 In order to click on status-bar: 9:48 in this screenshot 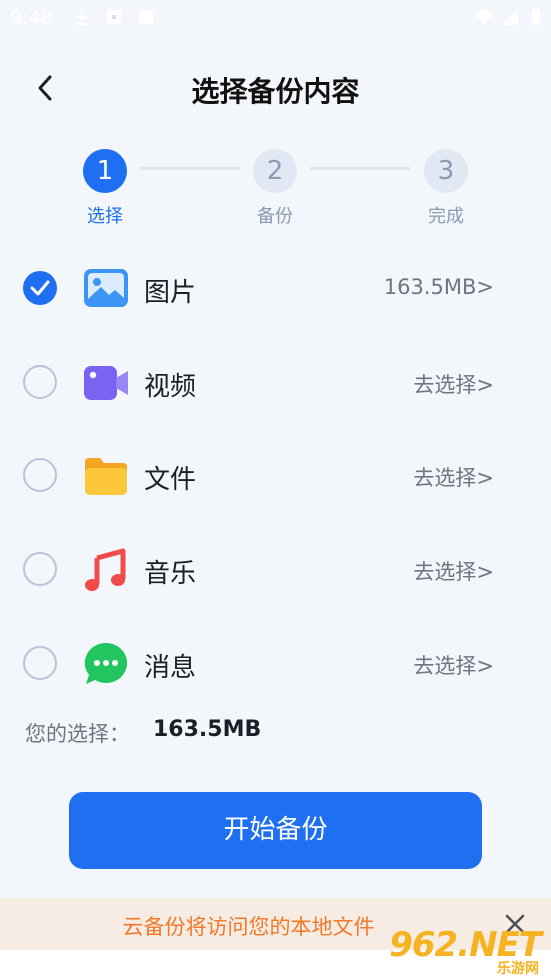, I will do `click(275, 18)`.